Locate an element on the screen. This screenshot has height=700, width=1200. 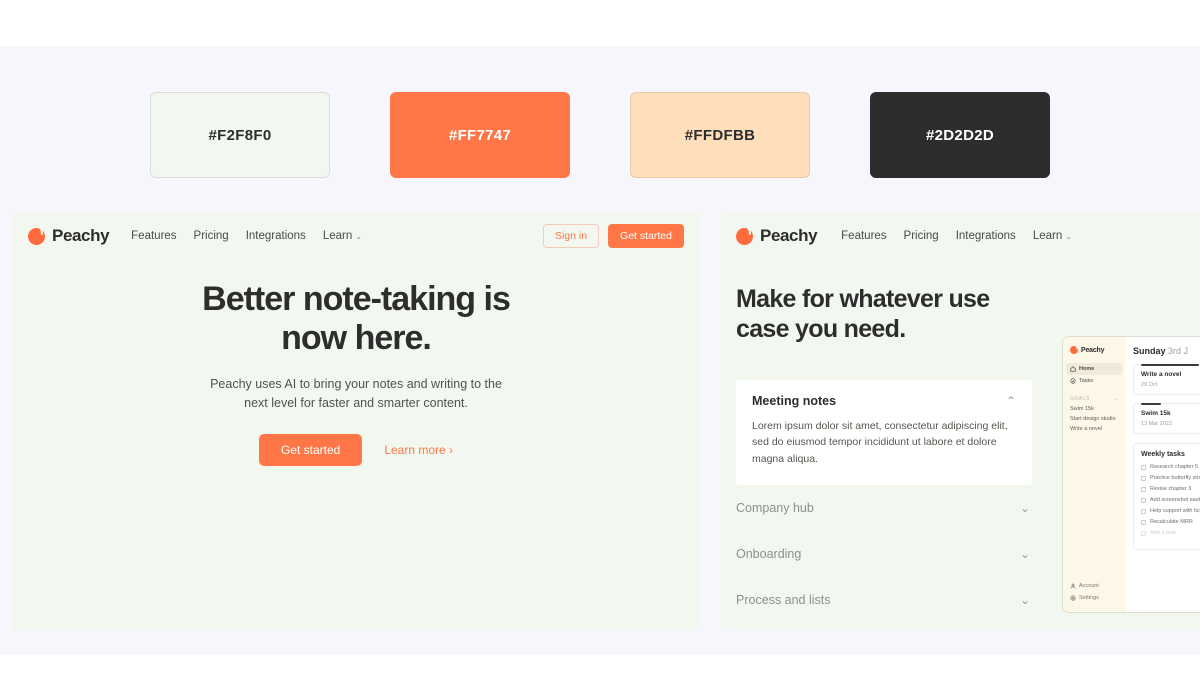
accordion-item-onboarding: Onboarding ⌄ is located at coordinates (884, 554).